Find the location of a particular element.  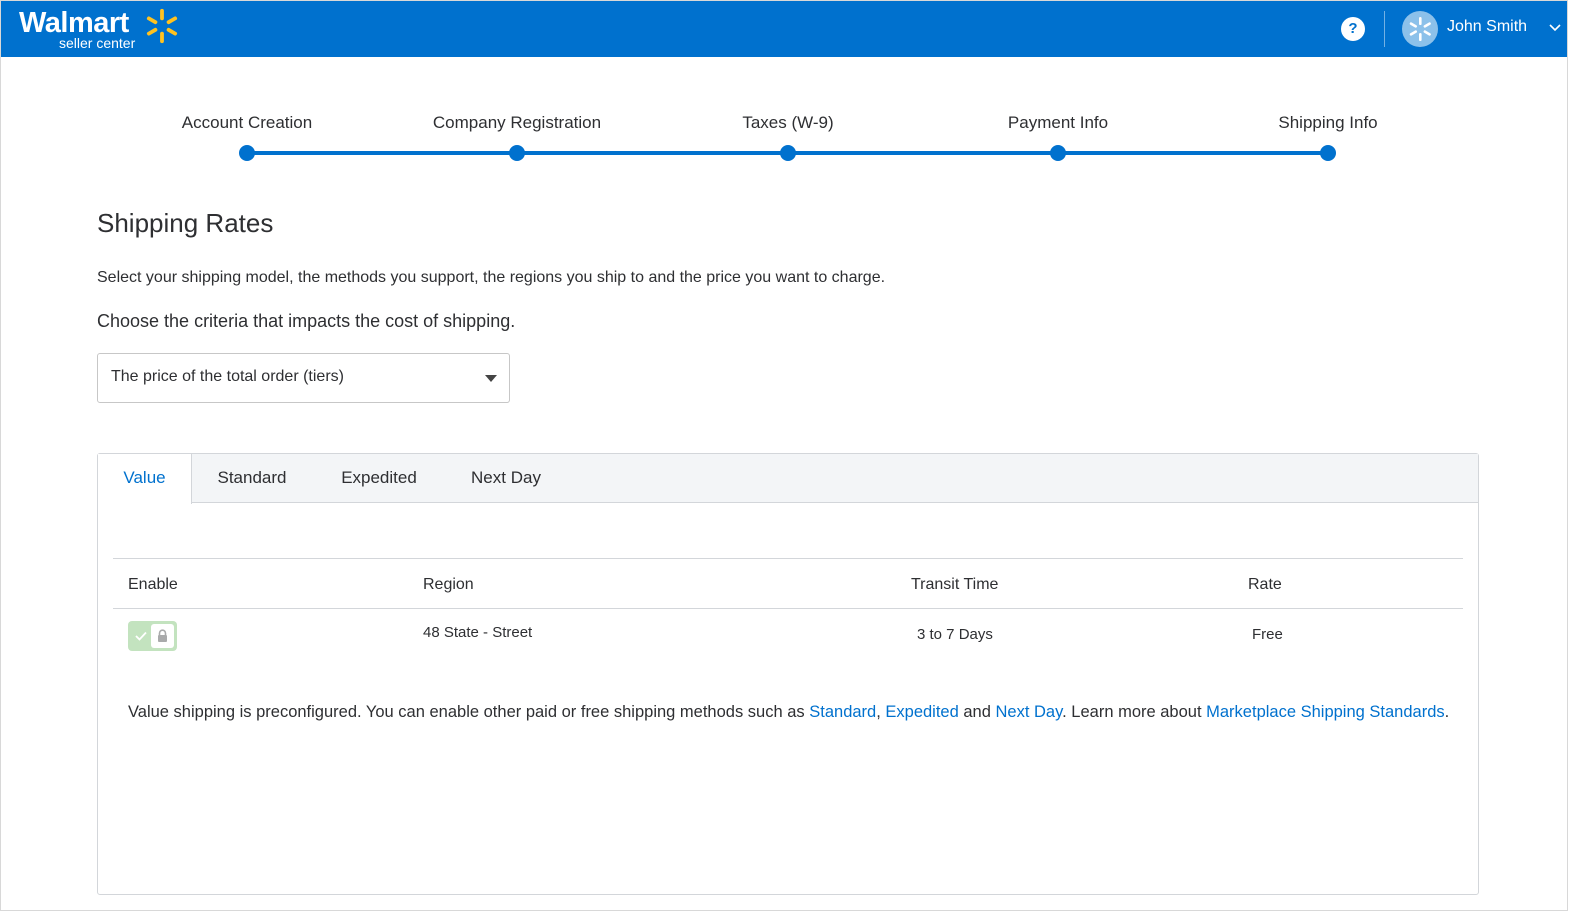

help-button: ? is located at coordinates (1353, 29).